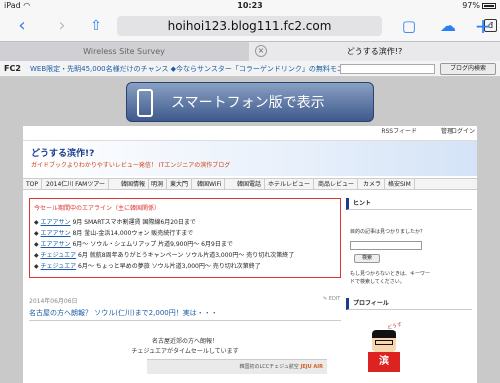 The height and width of the screenshot is (383, 500). Describe the element at coordinates (384, 362) in the screenshot. I see `mascot-body: 滨` at that location.